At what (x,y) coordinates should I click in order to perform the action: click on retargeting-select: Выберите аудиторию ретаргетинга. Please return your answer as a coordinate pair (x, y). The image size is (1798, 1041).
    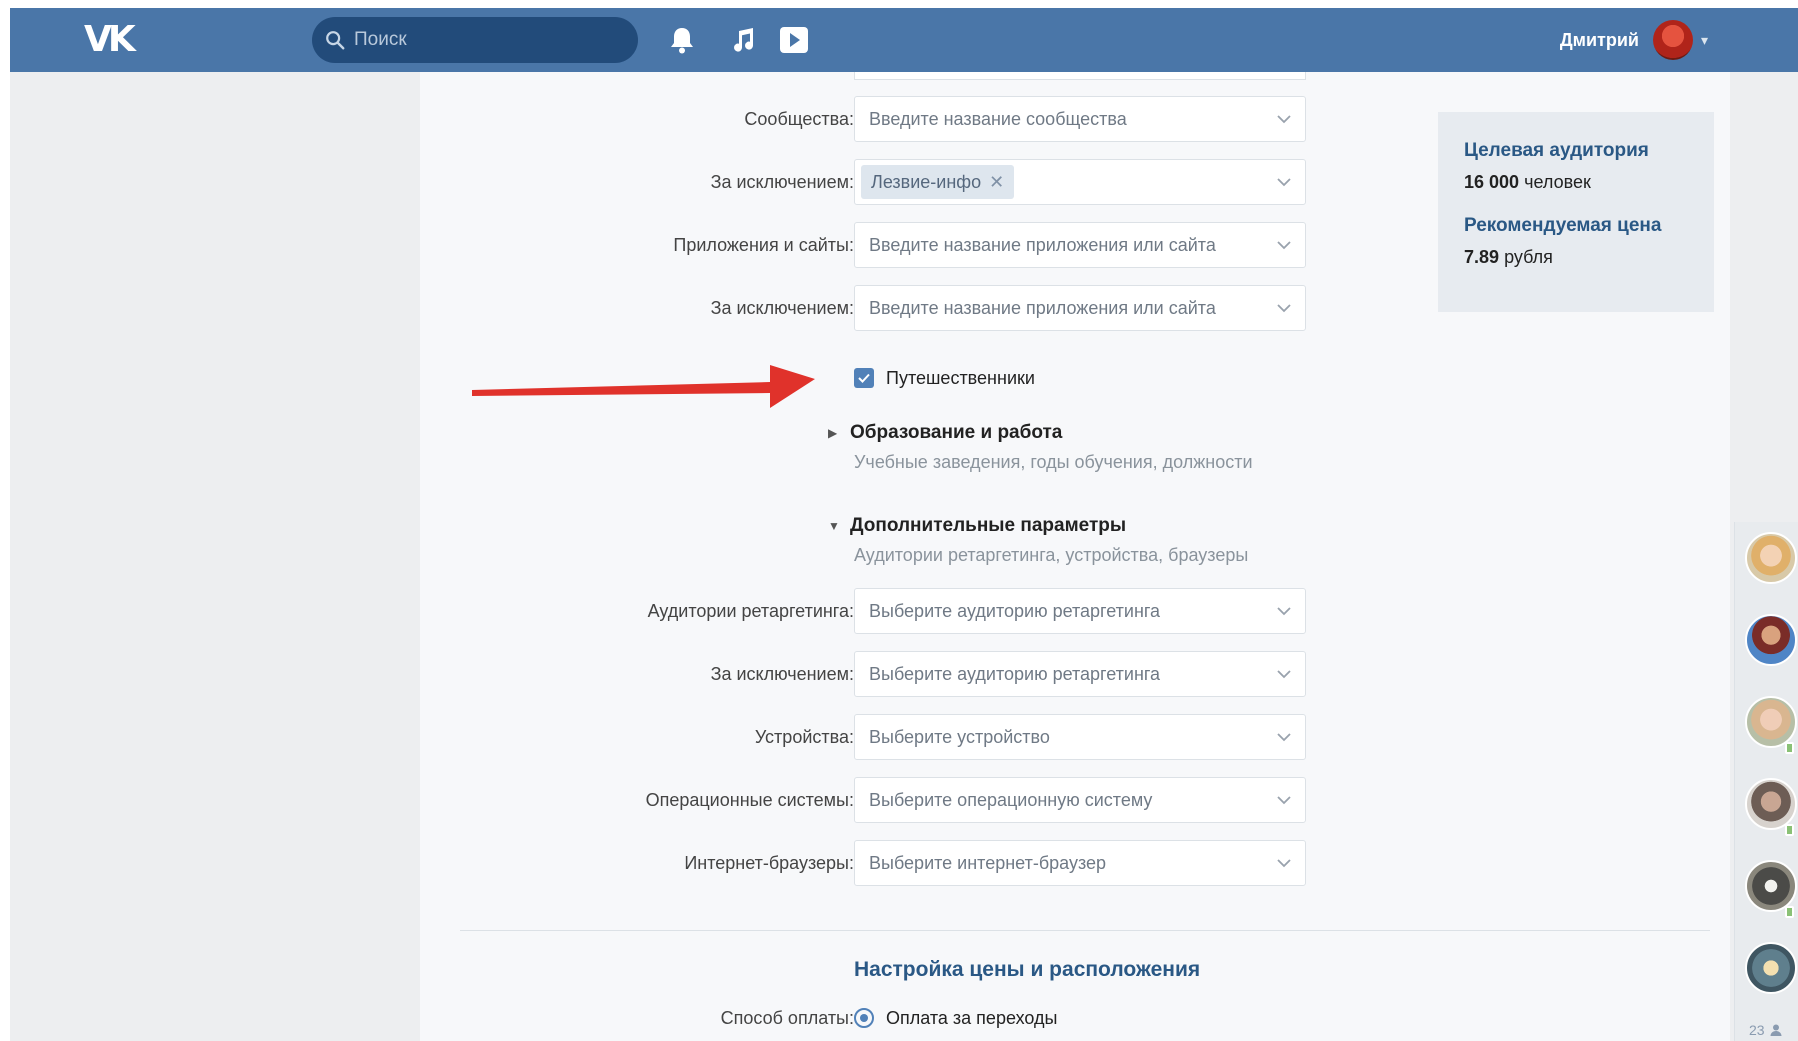
    Looking at the image, I should click on (1080, 611).